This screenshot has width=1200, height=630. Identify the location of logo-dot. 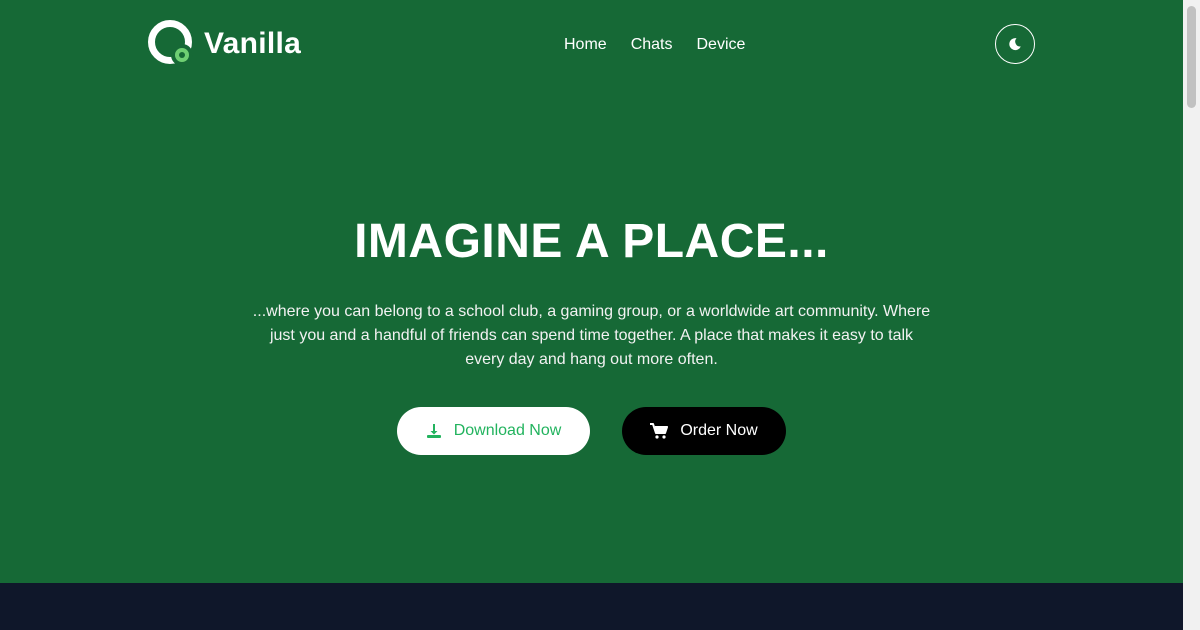
(182, 55).